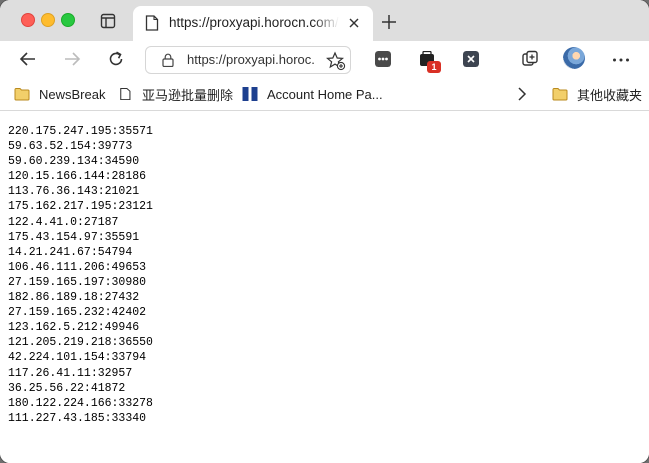 Image resolution: width=649 pixels, height=463 pixels. Describe the element at coordinates (77, 267) in the screenshot. I see `proxy-line: 106.46.111.206:49653` at that location.